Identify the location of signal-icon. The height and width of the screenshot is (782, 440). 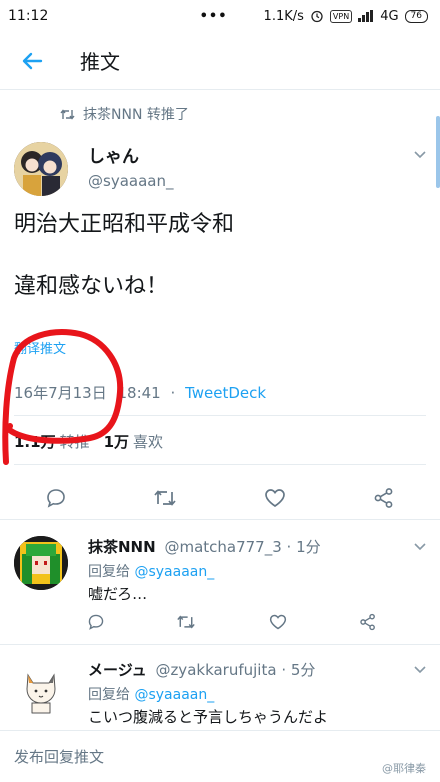
(366, 16).